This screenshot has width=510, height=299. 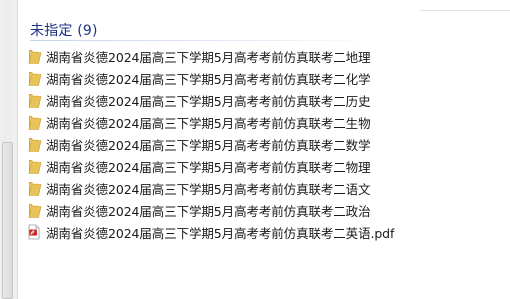 What do you see at coordinates (465, 5) in the screenshot?
I see `header-divider` at bounding box center [465, 5].